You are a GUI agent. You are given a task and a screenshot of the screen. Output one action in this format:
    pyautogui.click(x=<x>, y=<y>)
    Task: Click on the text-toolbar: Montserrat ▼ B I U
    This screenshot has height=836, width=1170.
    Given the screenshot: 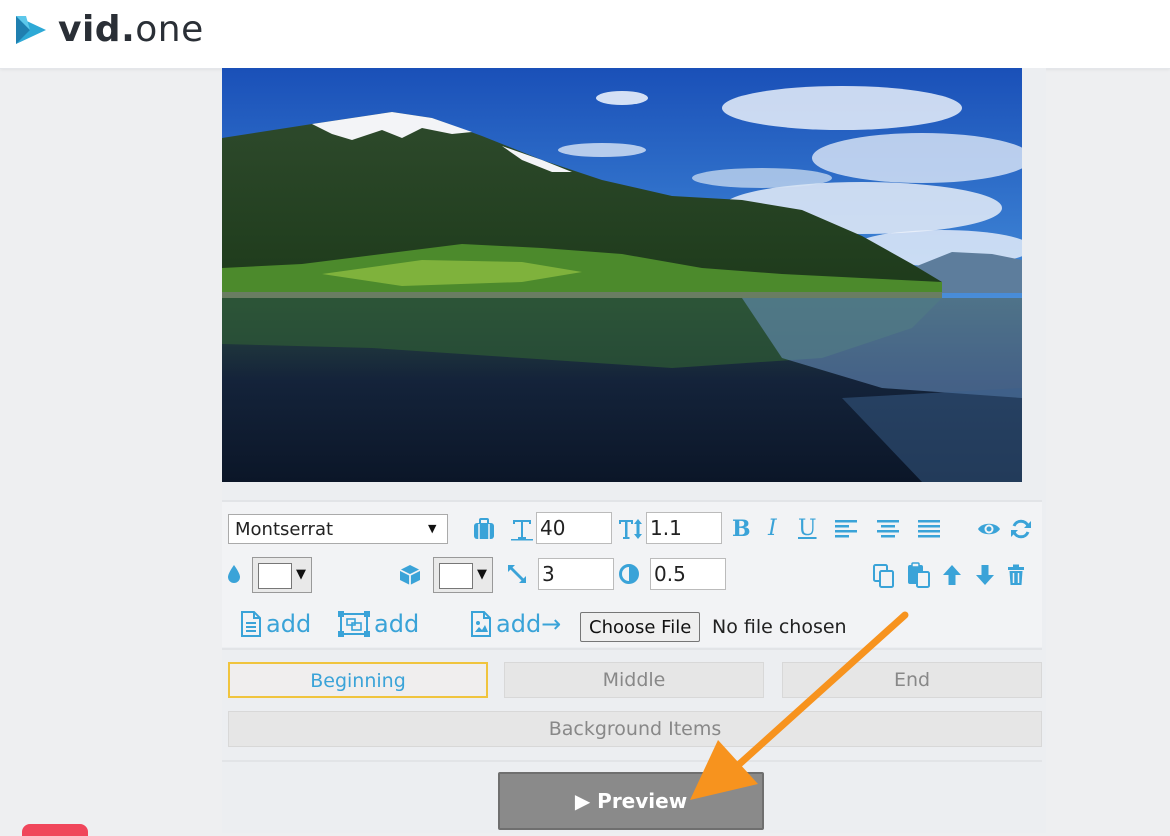 What is the action you would take?
    pyautogui.click(x=632, y=573)
    